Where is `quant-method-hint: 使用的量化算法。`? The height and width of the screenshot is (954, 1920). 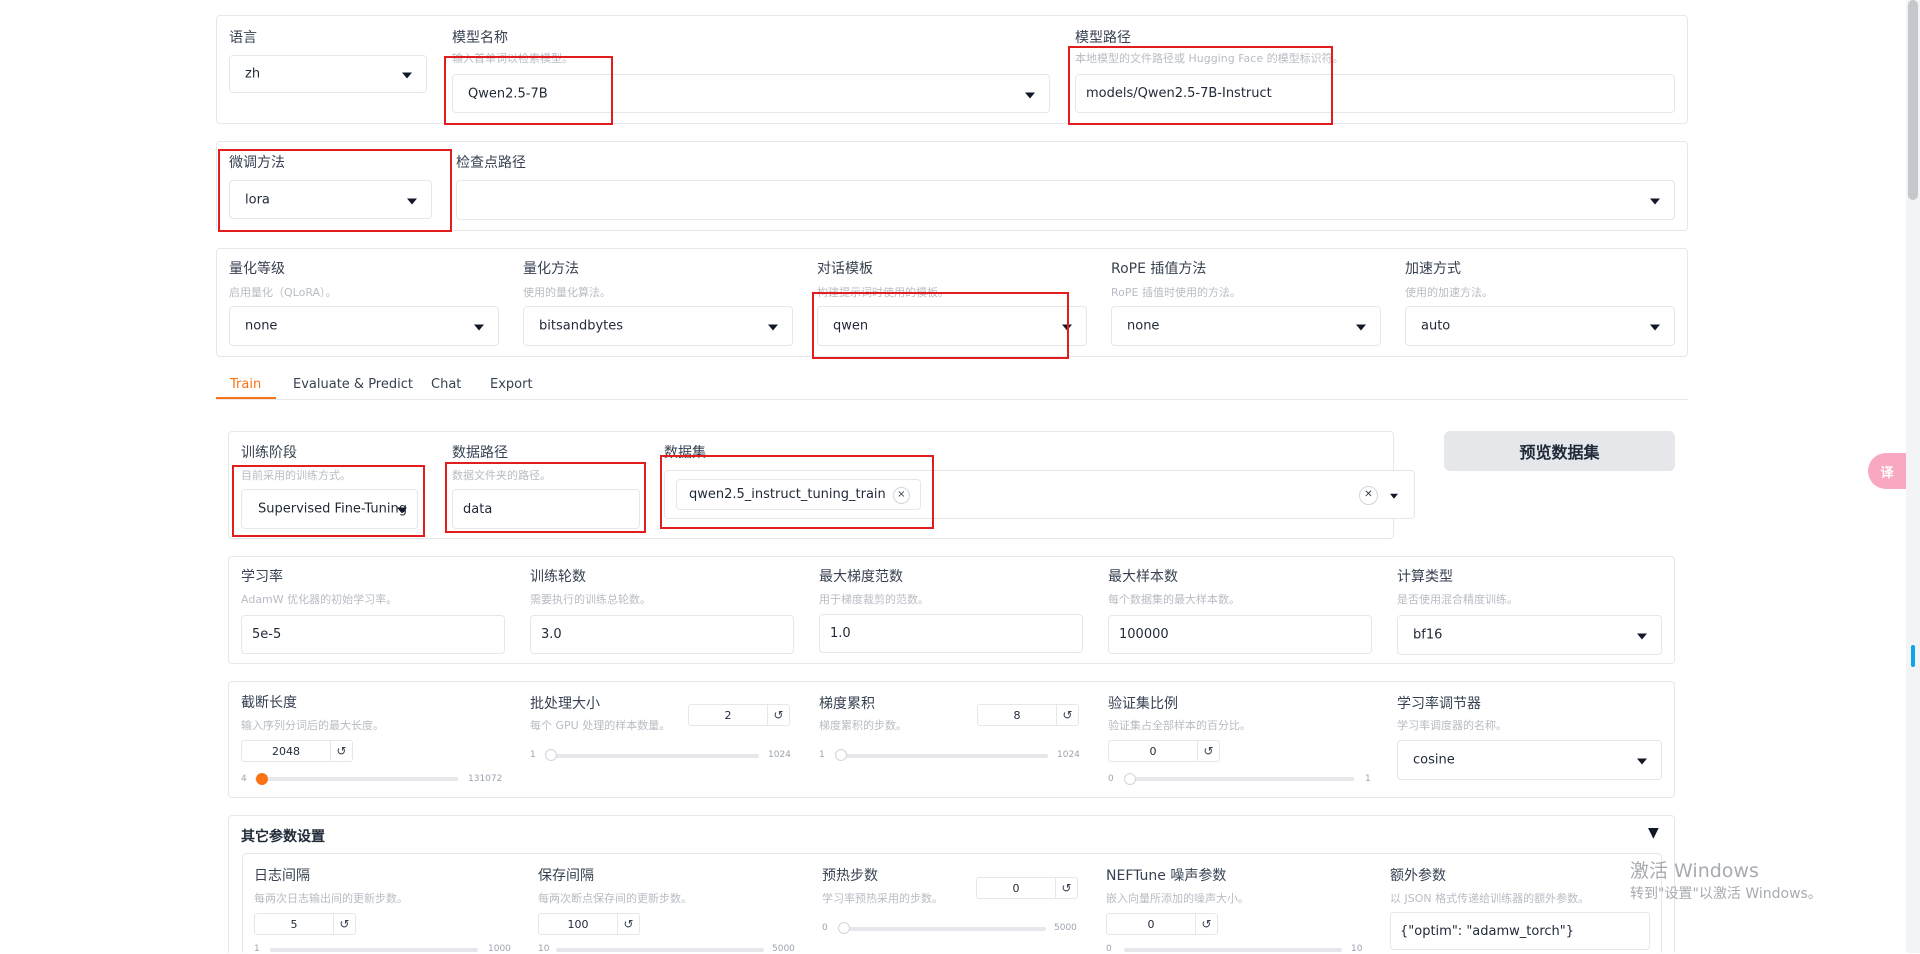
quant-method-hint: 使用的量化算法。 is located at coordinates (567, 292).